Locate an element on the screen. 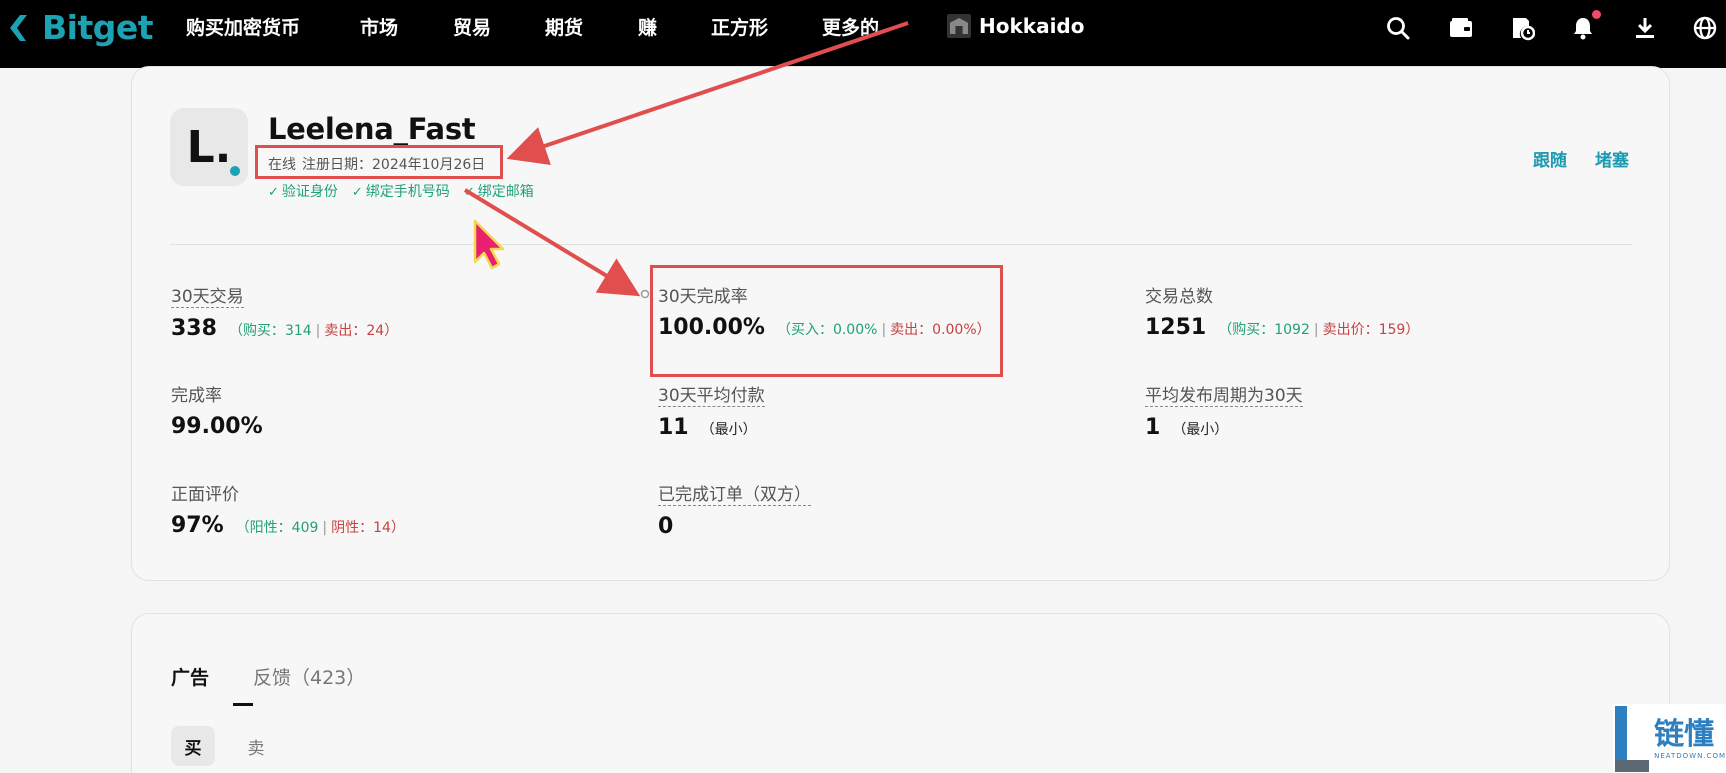  stat-label: 30天交易 is located at coordinates (207, 297).